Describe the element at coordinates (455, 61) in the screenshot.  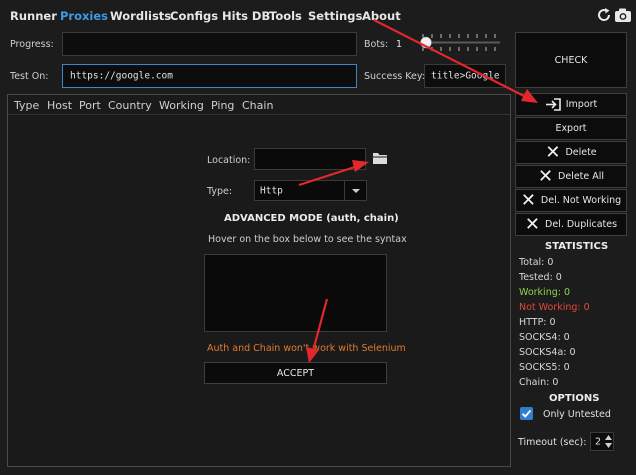
I see `arrow-to-import` at that location.